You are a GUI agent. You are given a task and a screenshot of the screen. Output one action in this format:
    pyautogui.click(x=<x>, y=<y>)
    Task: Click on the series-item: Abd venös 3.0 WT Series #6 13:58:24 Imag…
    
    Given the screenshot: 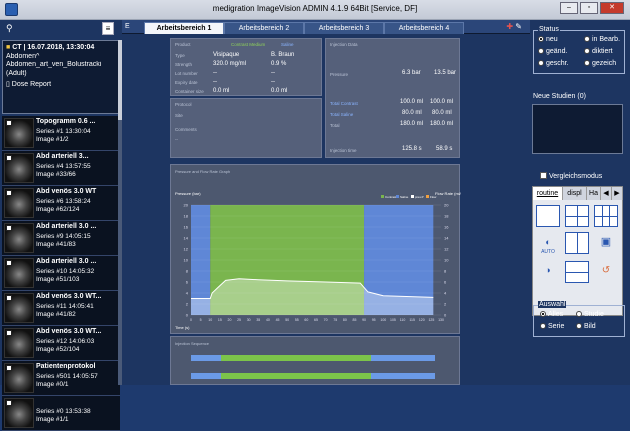 What is the action you would take?
    pyautogui.click(x=61, y=203)
    